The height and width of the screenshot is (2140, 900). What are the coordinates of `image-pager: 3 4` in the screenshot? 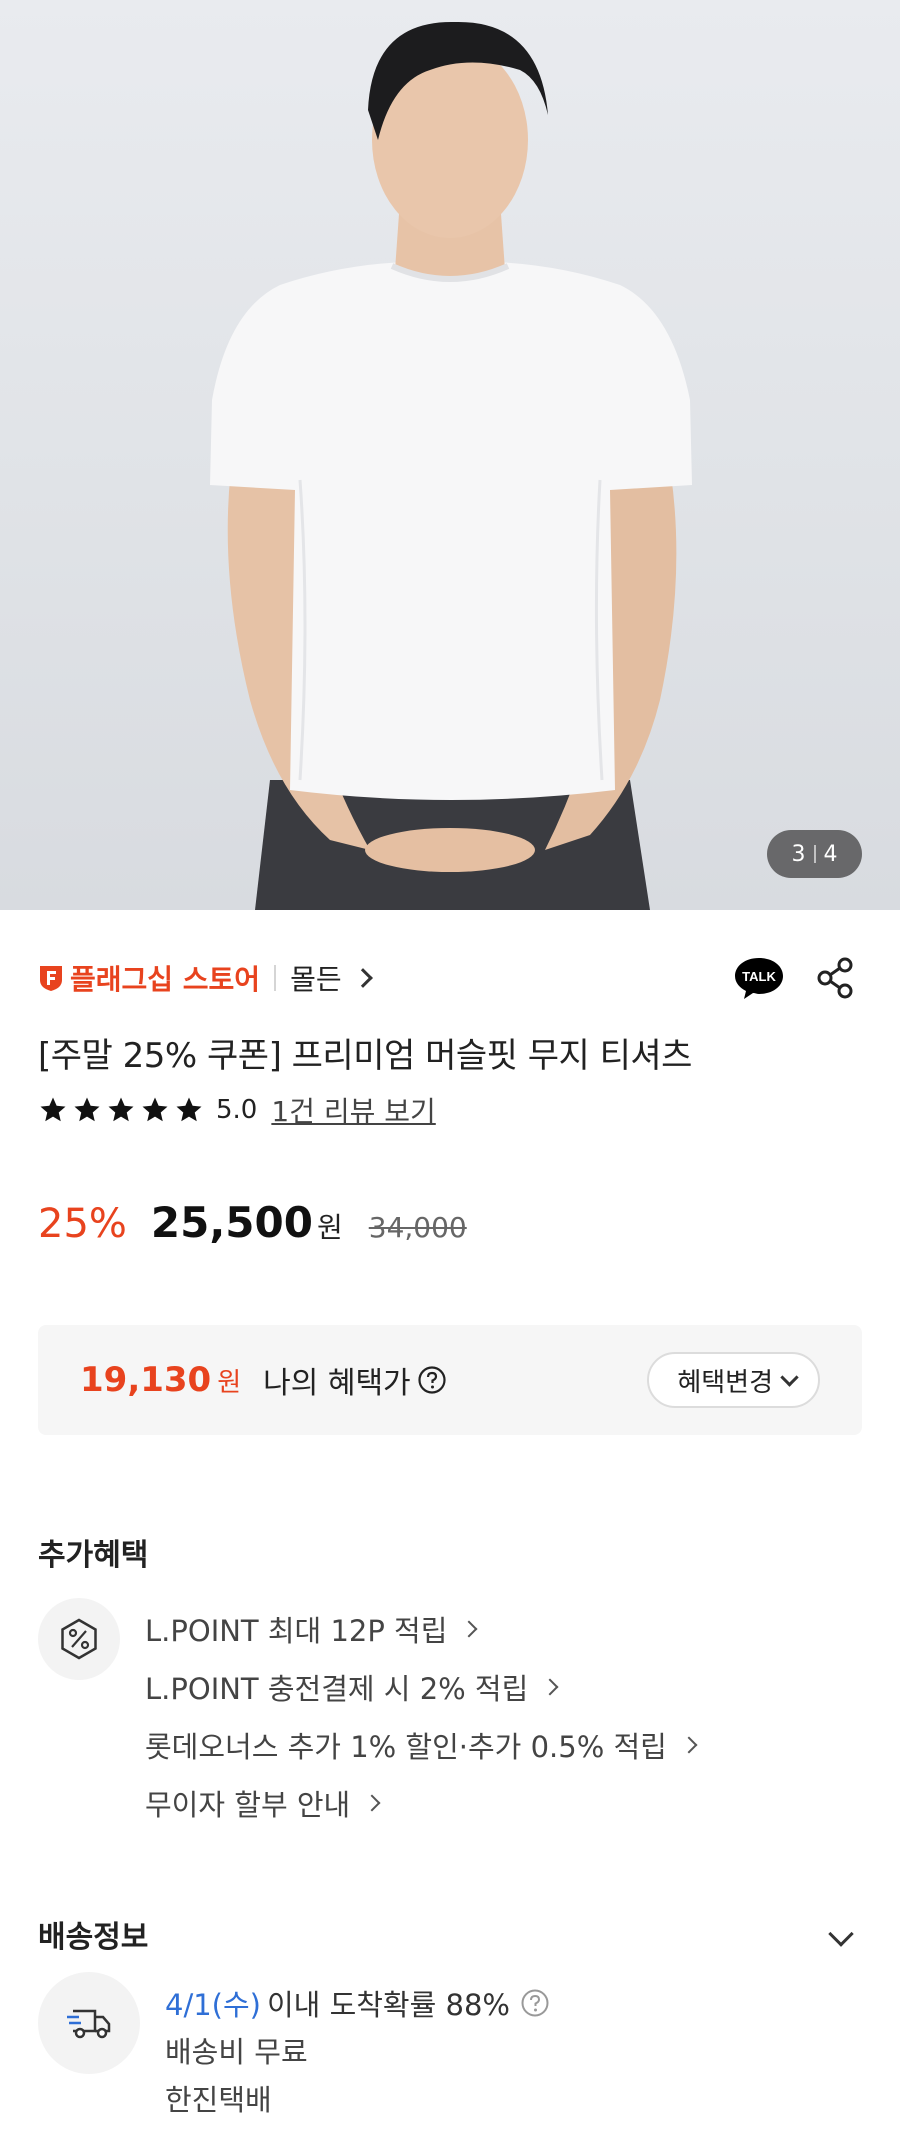 It's located at (814, 854).